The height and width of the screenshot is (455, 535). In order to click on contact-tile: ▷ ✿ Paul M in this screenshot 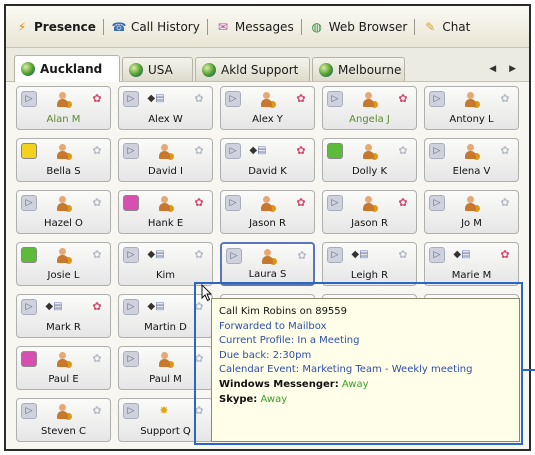, I will do `click(165, 368)`.